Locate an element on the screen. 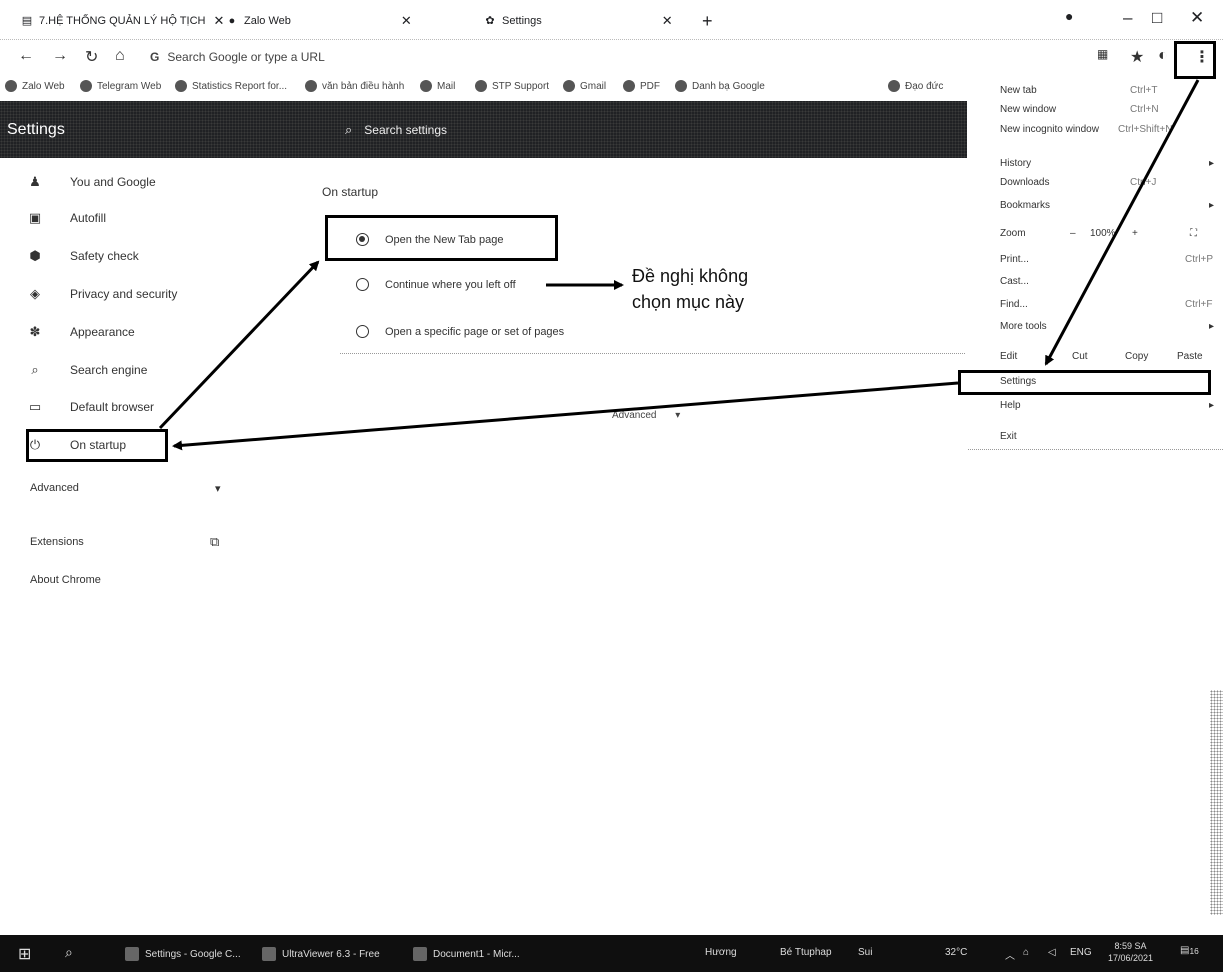  chevron-up-icon: ︿ is located at coordinates (1010, 954).